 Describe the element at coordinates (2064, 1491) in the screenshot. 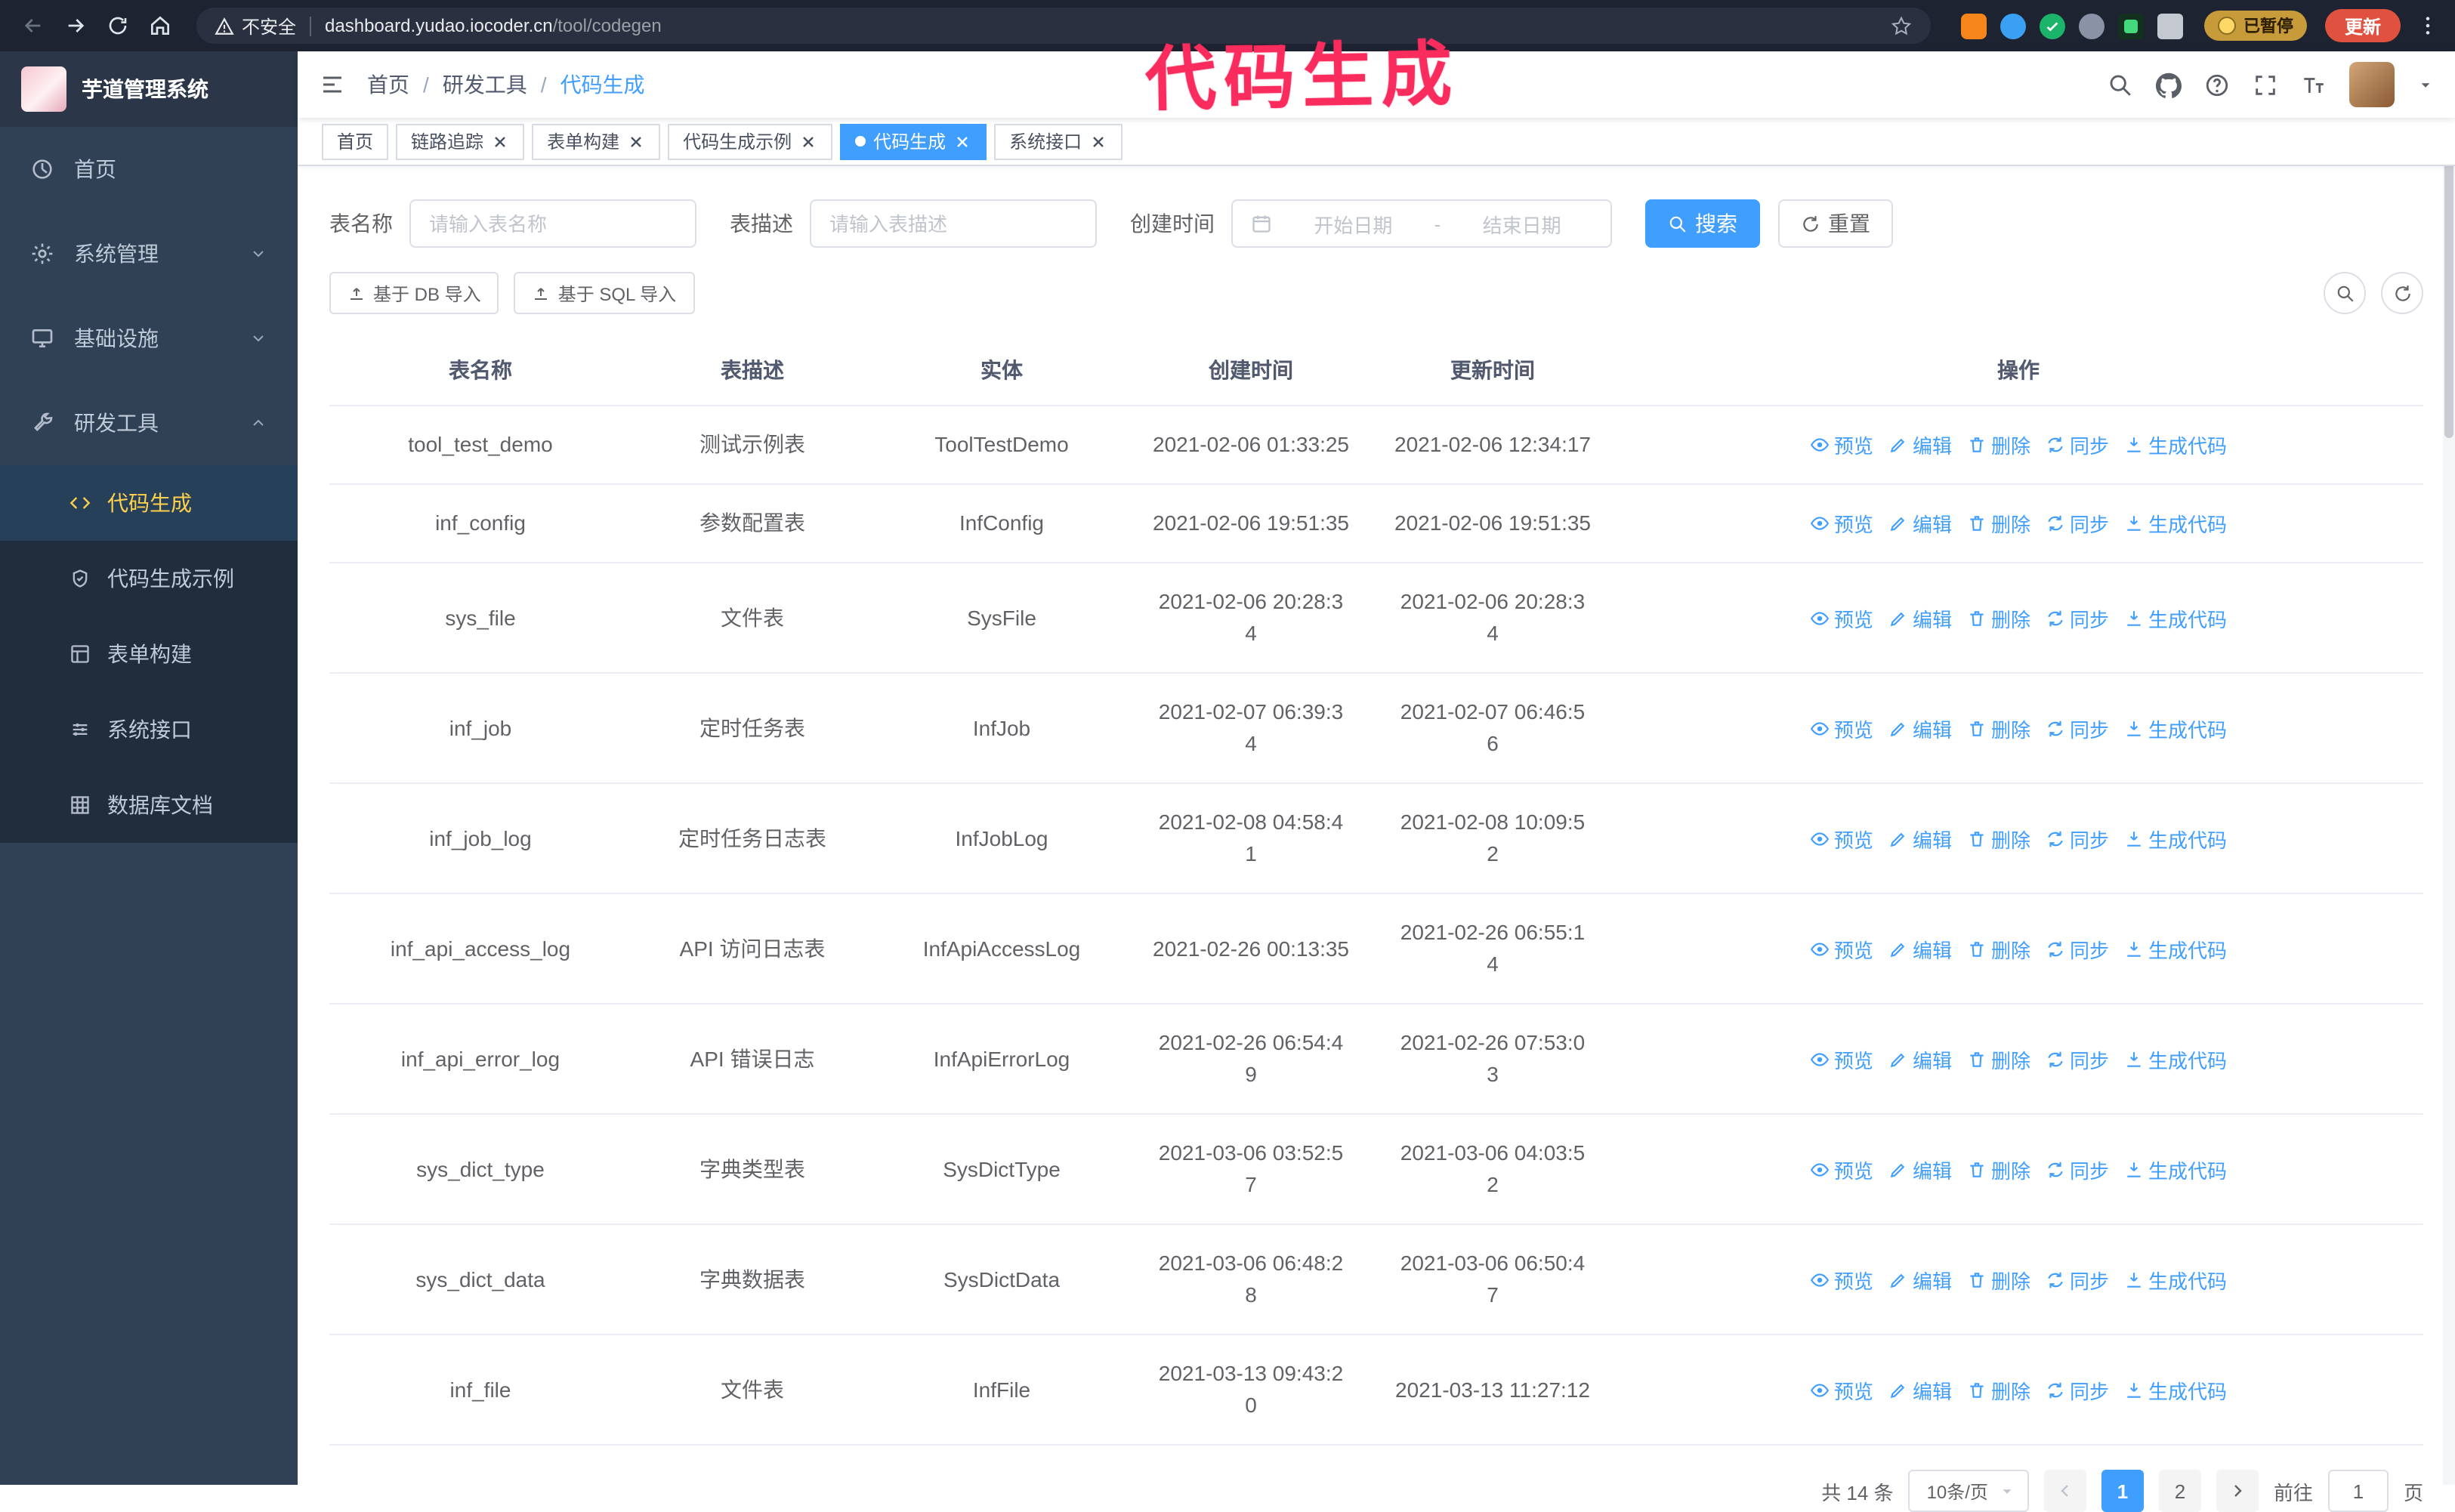

I see `prev-page-button` at that location.